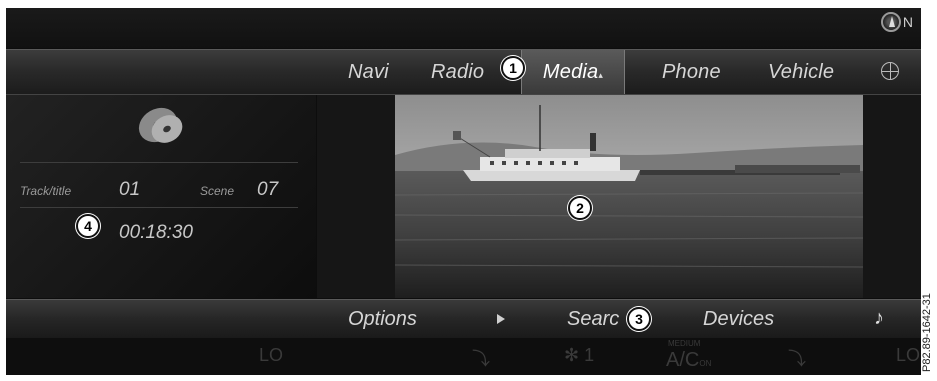  I want to click on compass-heading: N, so click(907, 22).